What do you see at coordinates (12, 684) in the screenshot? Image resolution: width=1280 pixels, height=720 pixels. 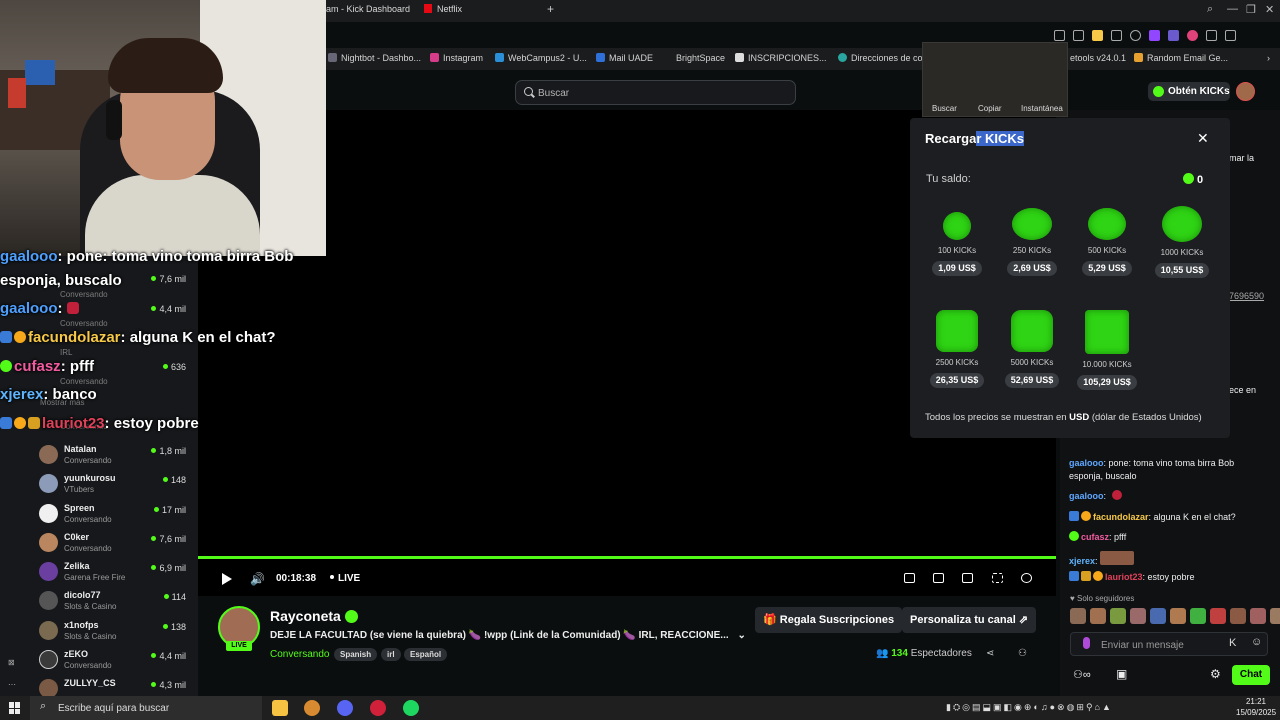 I see `more-options-icon: ⋯` at bounding box center [12, 684].